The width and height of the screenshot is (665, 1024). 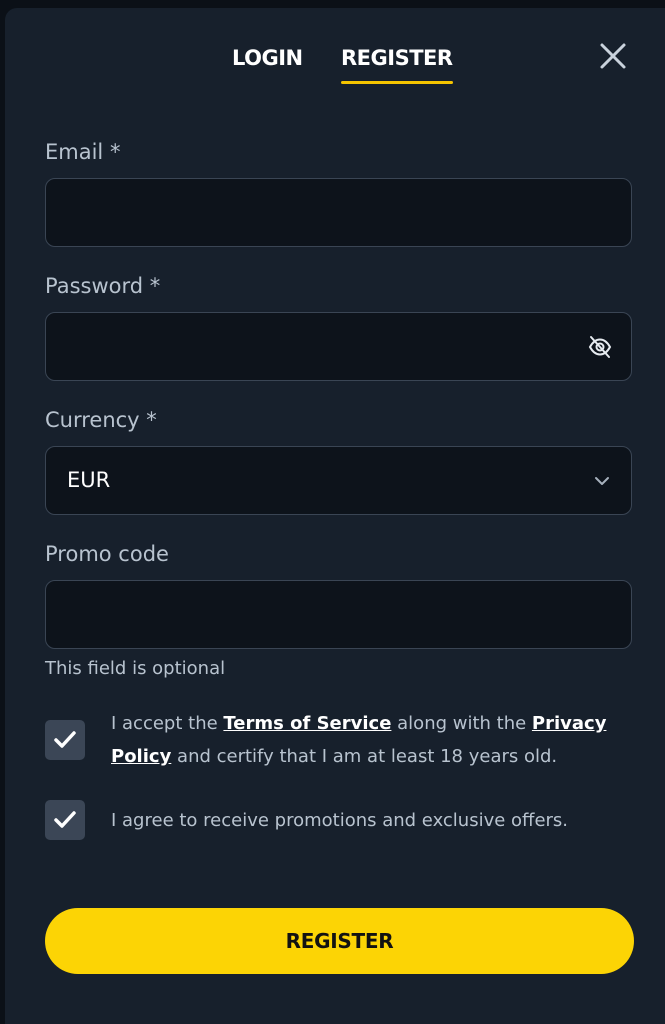 I want to click on password-field-box, so click(x=338, y=346).